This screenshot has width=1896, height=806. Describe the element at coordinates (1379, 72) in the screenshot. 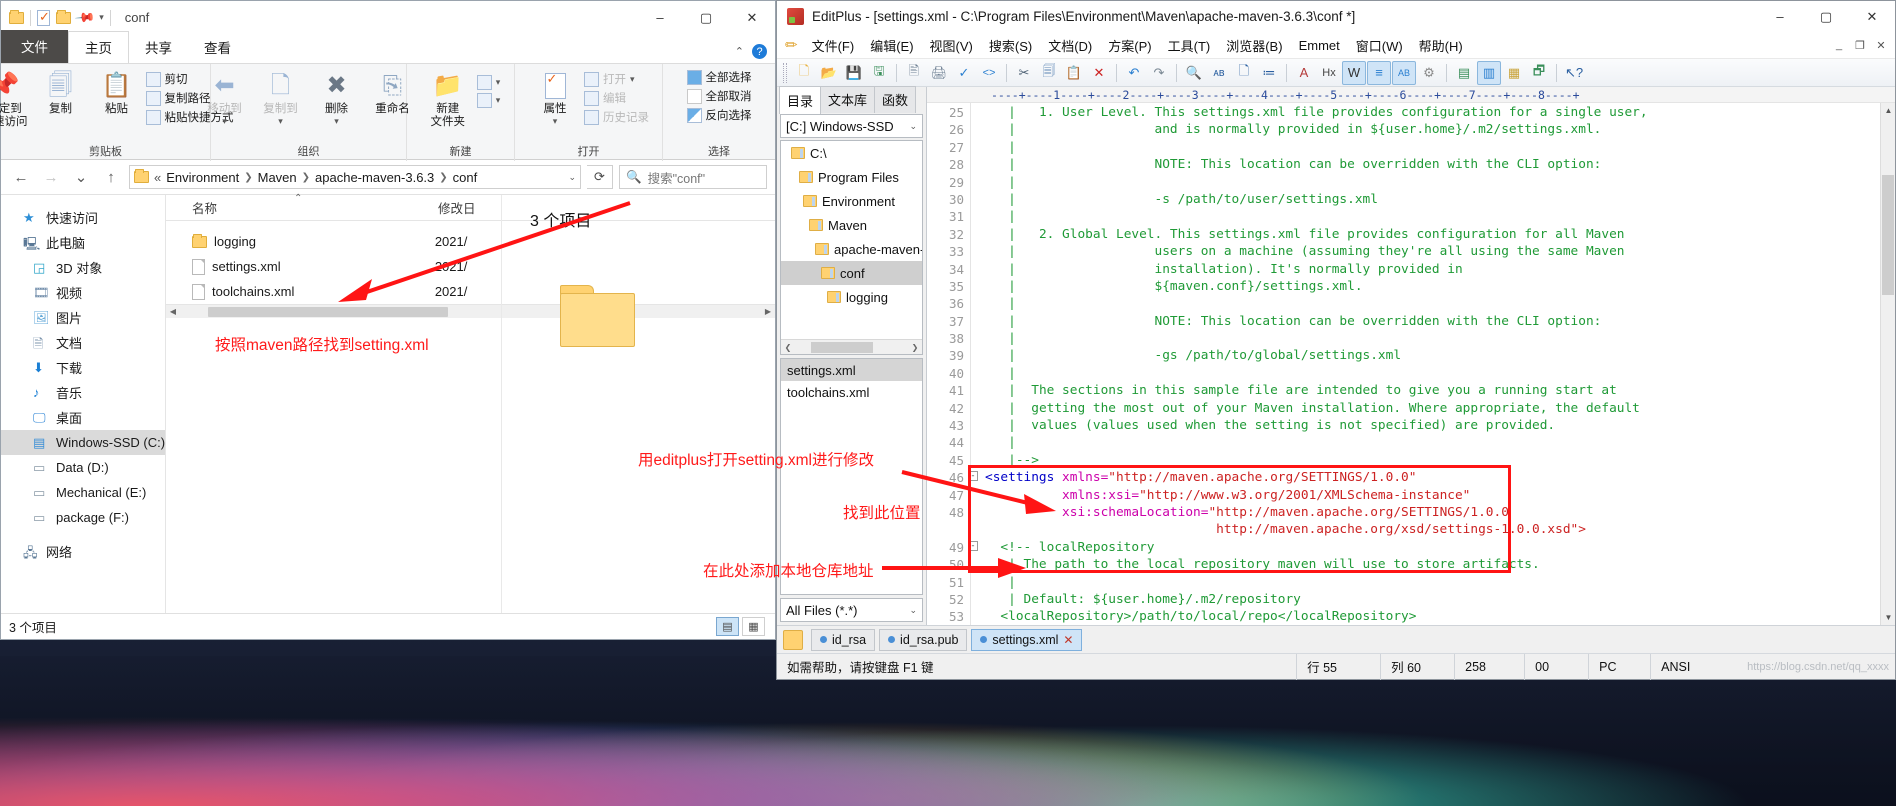

I see `show-spaces-icon: ≡` at that location.